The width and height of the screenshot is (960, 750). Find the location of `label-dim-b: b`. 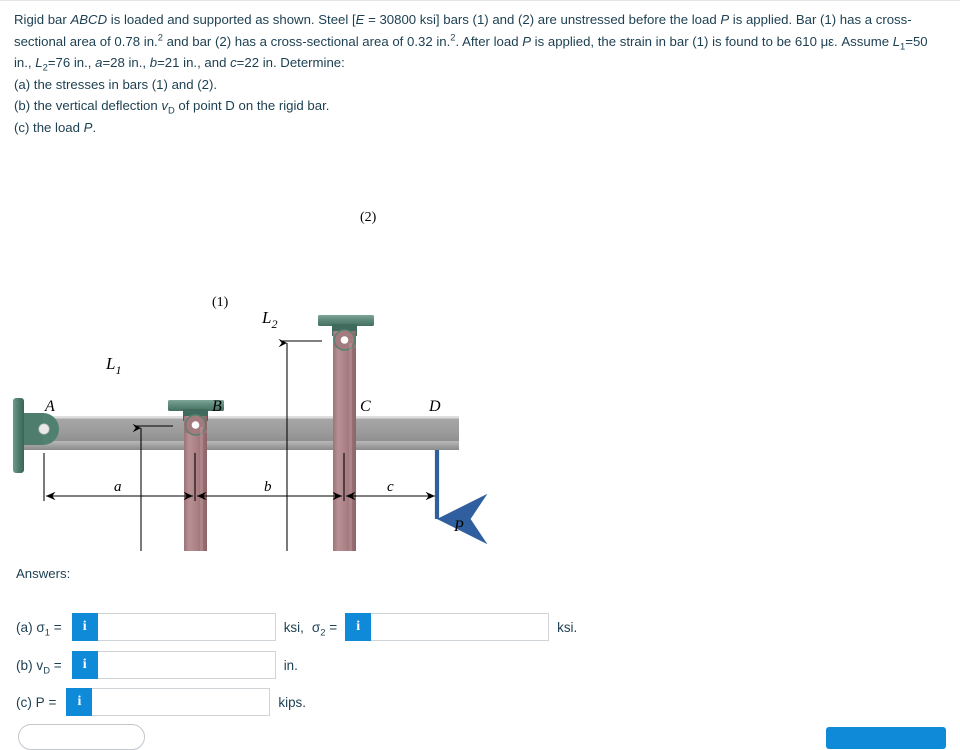

label-dim-b: b is located at coordinates (268, 487).